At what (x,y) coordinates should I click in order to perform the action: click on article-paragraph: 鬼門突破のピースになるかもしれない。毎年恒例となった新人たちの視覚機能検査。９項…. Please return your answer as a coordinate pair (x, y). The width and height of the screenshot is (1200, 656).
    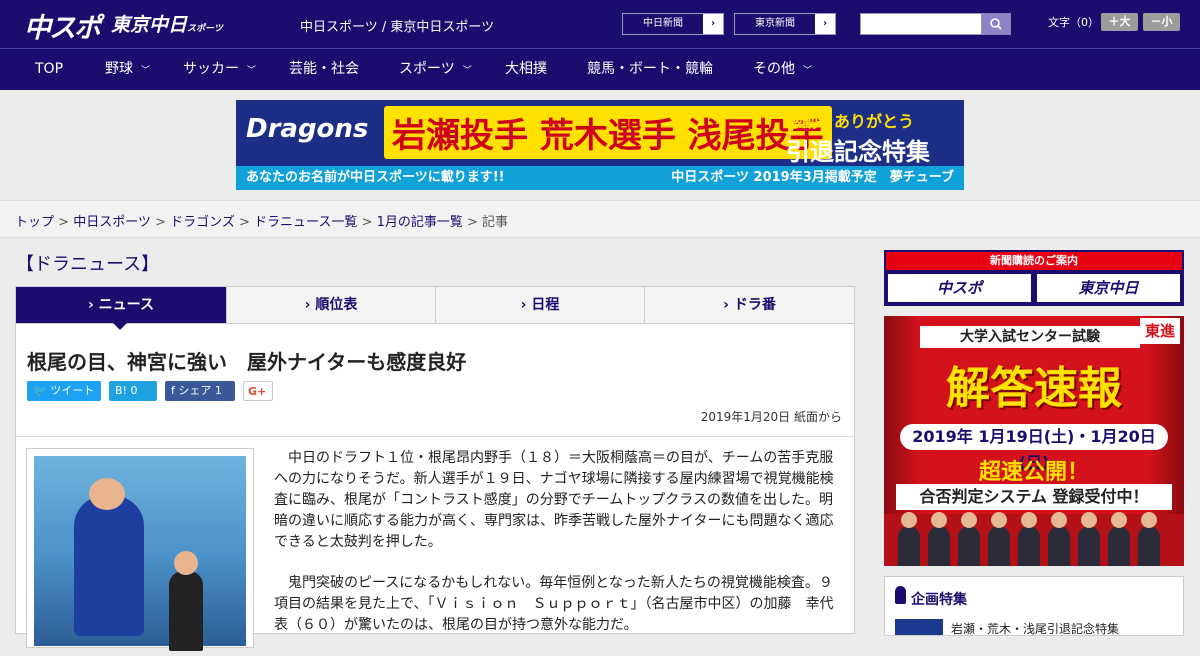
    Looking at the image, I should click on (554, 604).